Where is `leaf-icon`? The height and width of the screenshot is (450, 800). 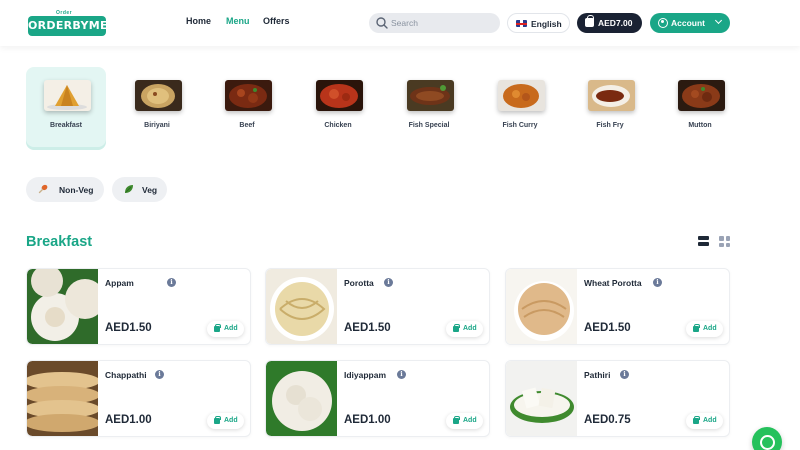
leaf-icon is located at coordinates (129, 189).